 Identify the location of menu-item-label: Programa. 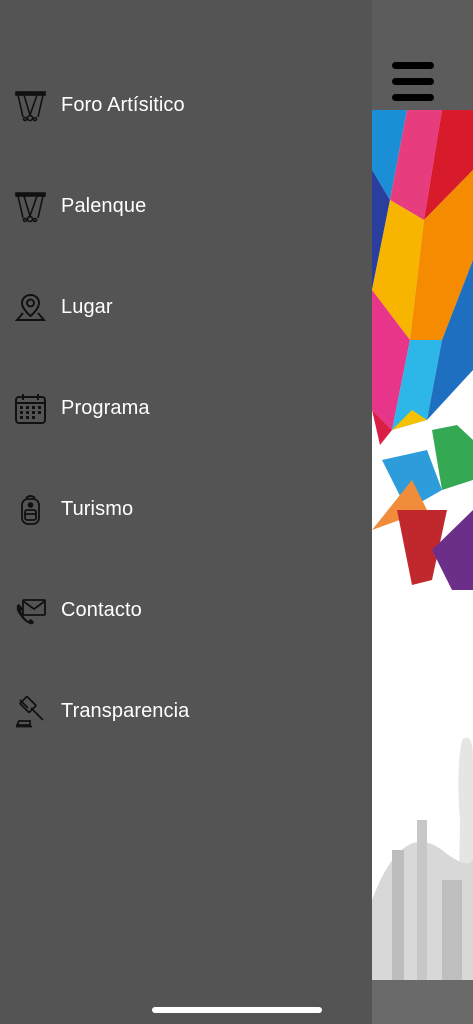
(105, 408).